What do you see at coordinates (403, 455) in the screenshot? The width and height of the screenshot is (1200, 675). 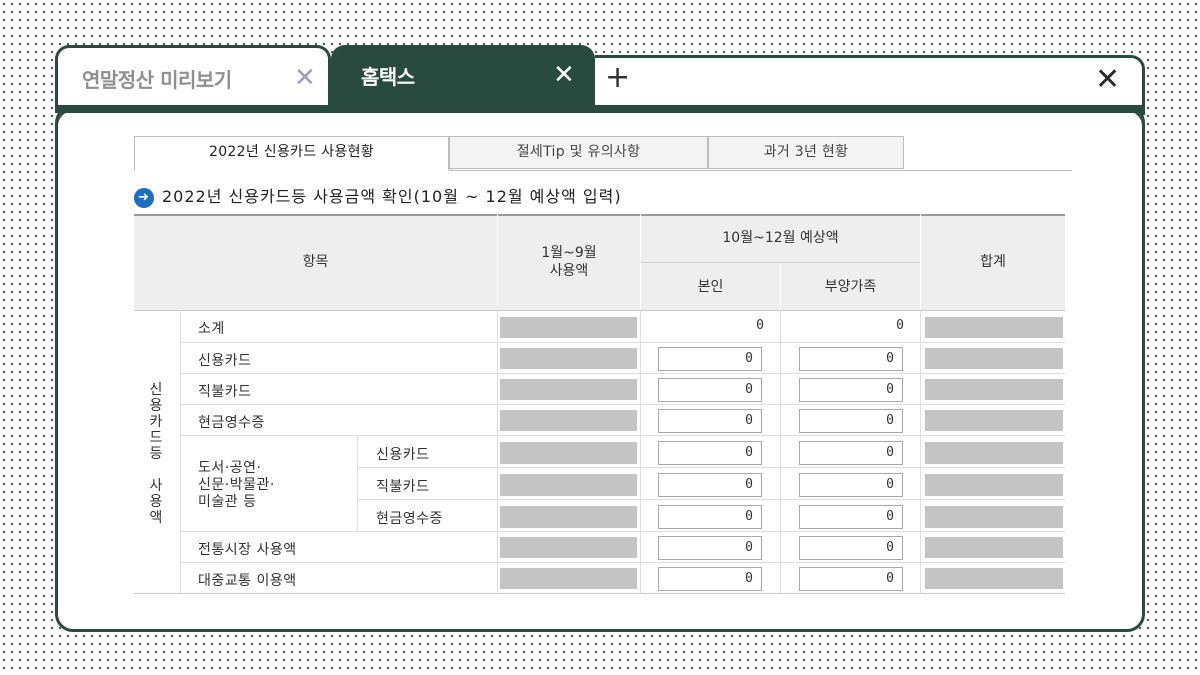 I see `row-label-culture-credit-card: 신용카드` at bounding box center [403, 455].